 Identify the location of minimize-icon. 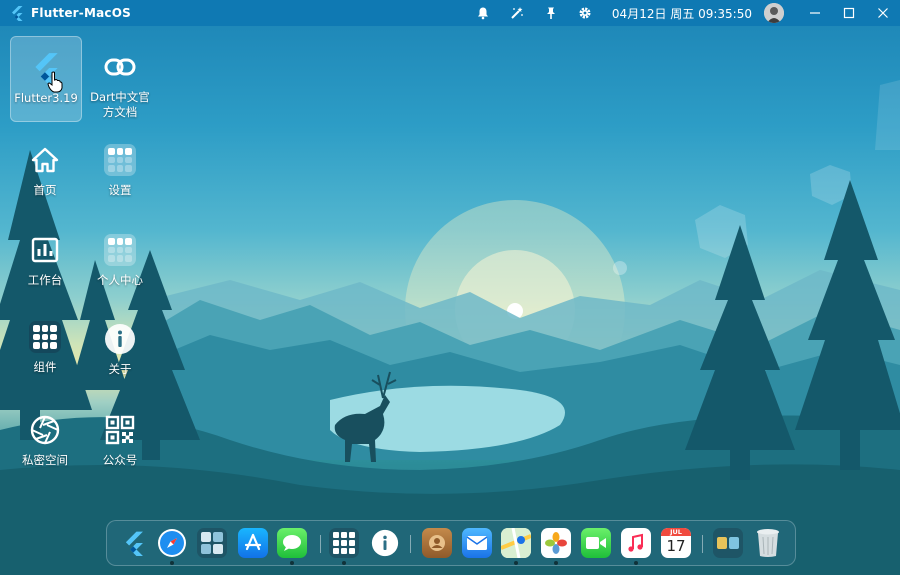
(815, 13).